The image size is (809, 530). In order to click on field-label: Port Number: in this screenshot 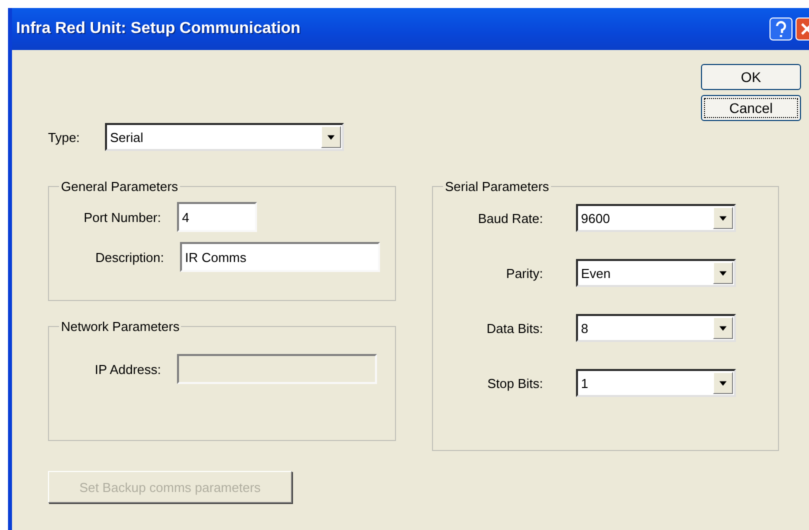, I will do `click(123, 217)`.